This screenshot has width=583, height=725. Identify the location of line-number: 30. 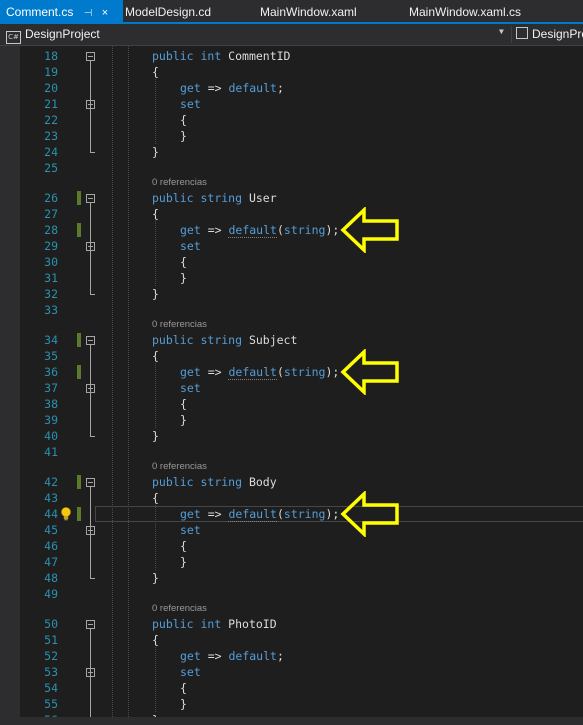
(51, 262).